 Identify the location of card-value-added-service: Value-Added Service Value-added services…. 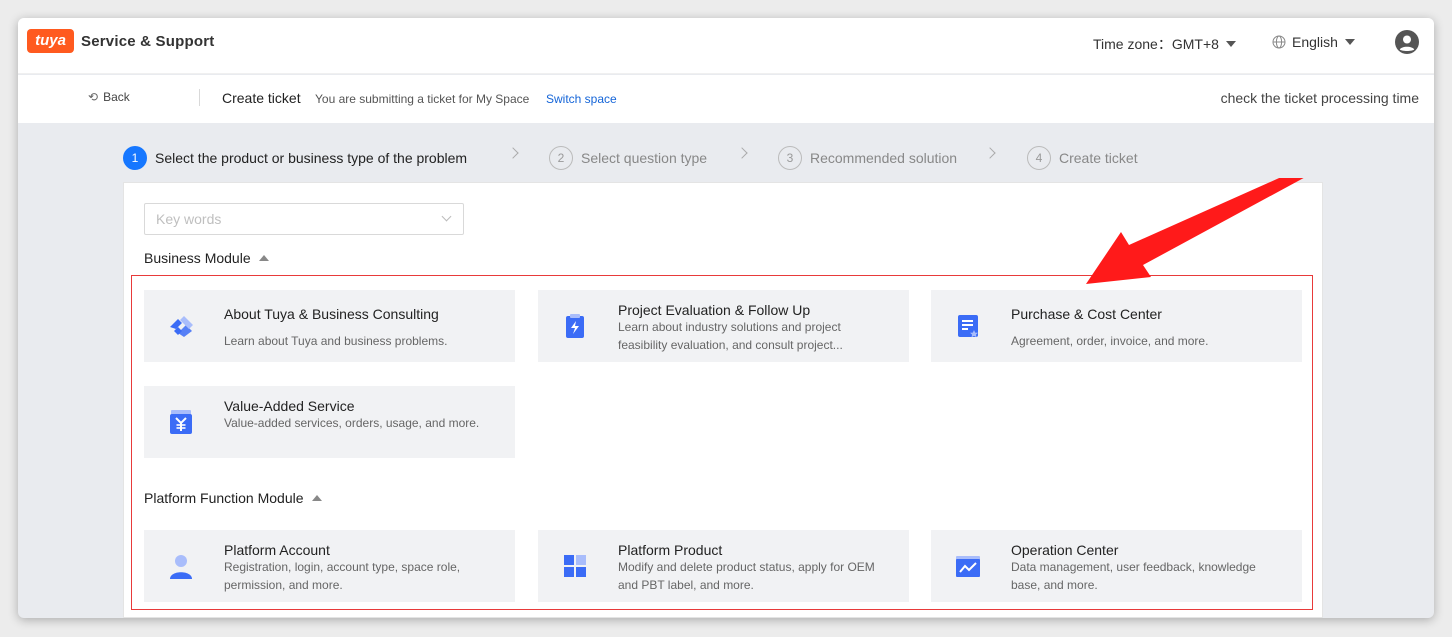
(329, 422).